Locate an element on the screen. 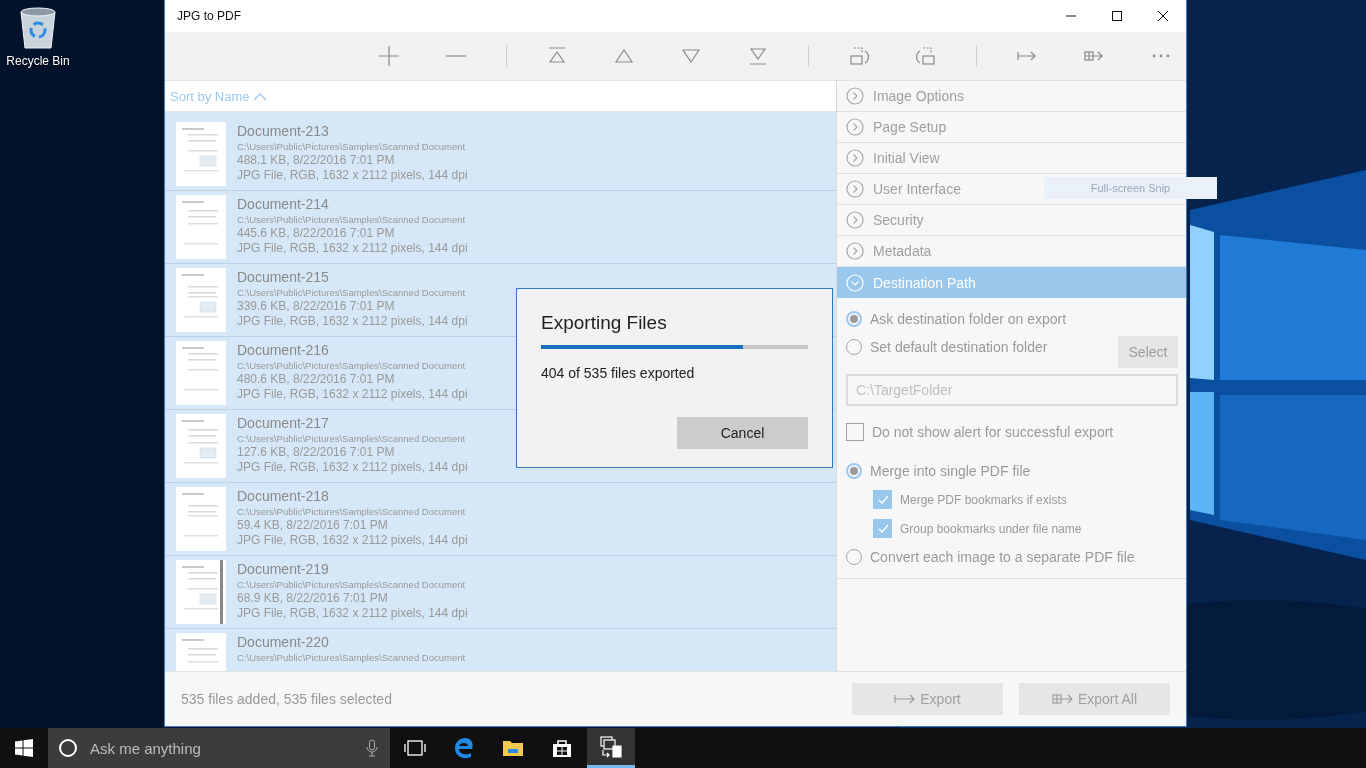 The width and height of the screenshot is (1366, 768). search-bar: Ask me anything is located at coordinates (219, 748).